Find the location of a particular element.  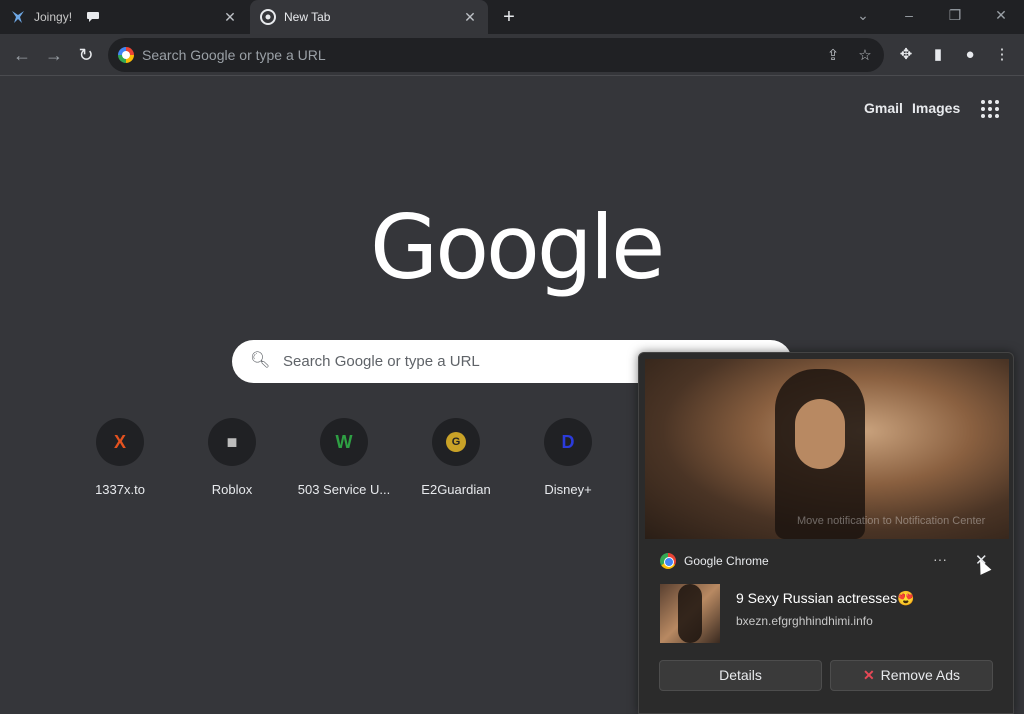

extensions-icon: ✥ is located at coordinates (906, 55).